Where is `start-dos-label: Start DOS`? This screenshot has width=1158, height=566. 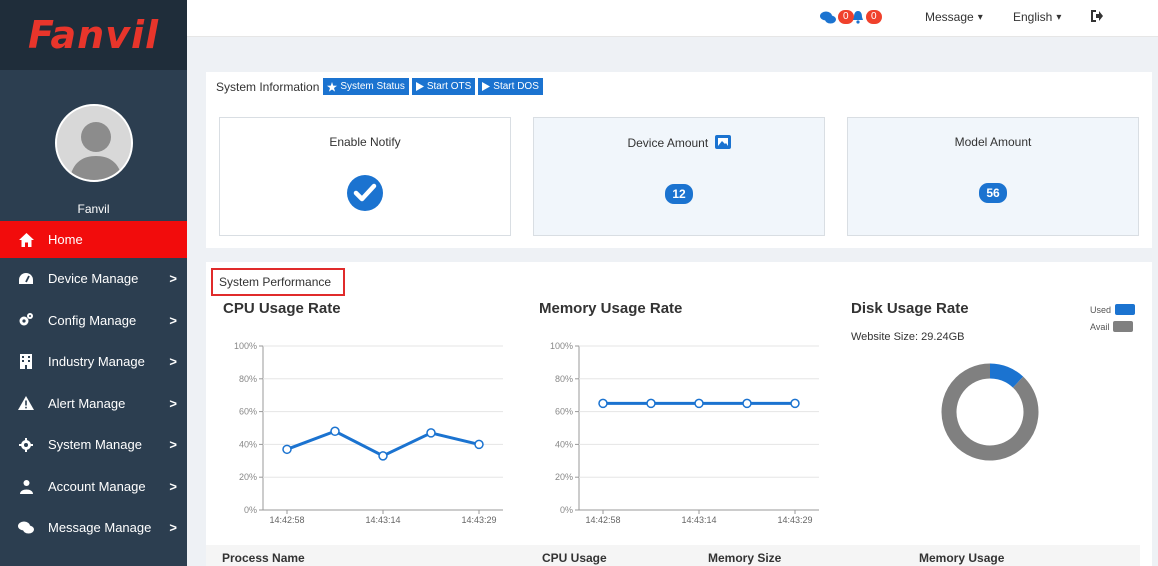
start-dos-label: Start DOS is located at coordinates (516, 86).